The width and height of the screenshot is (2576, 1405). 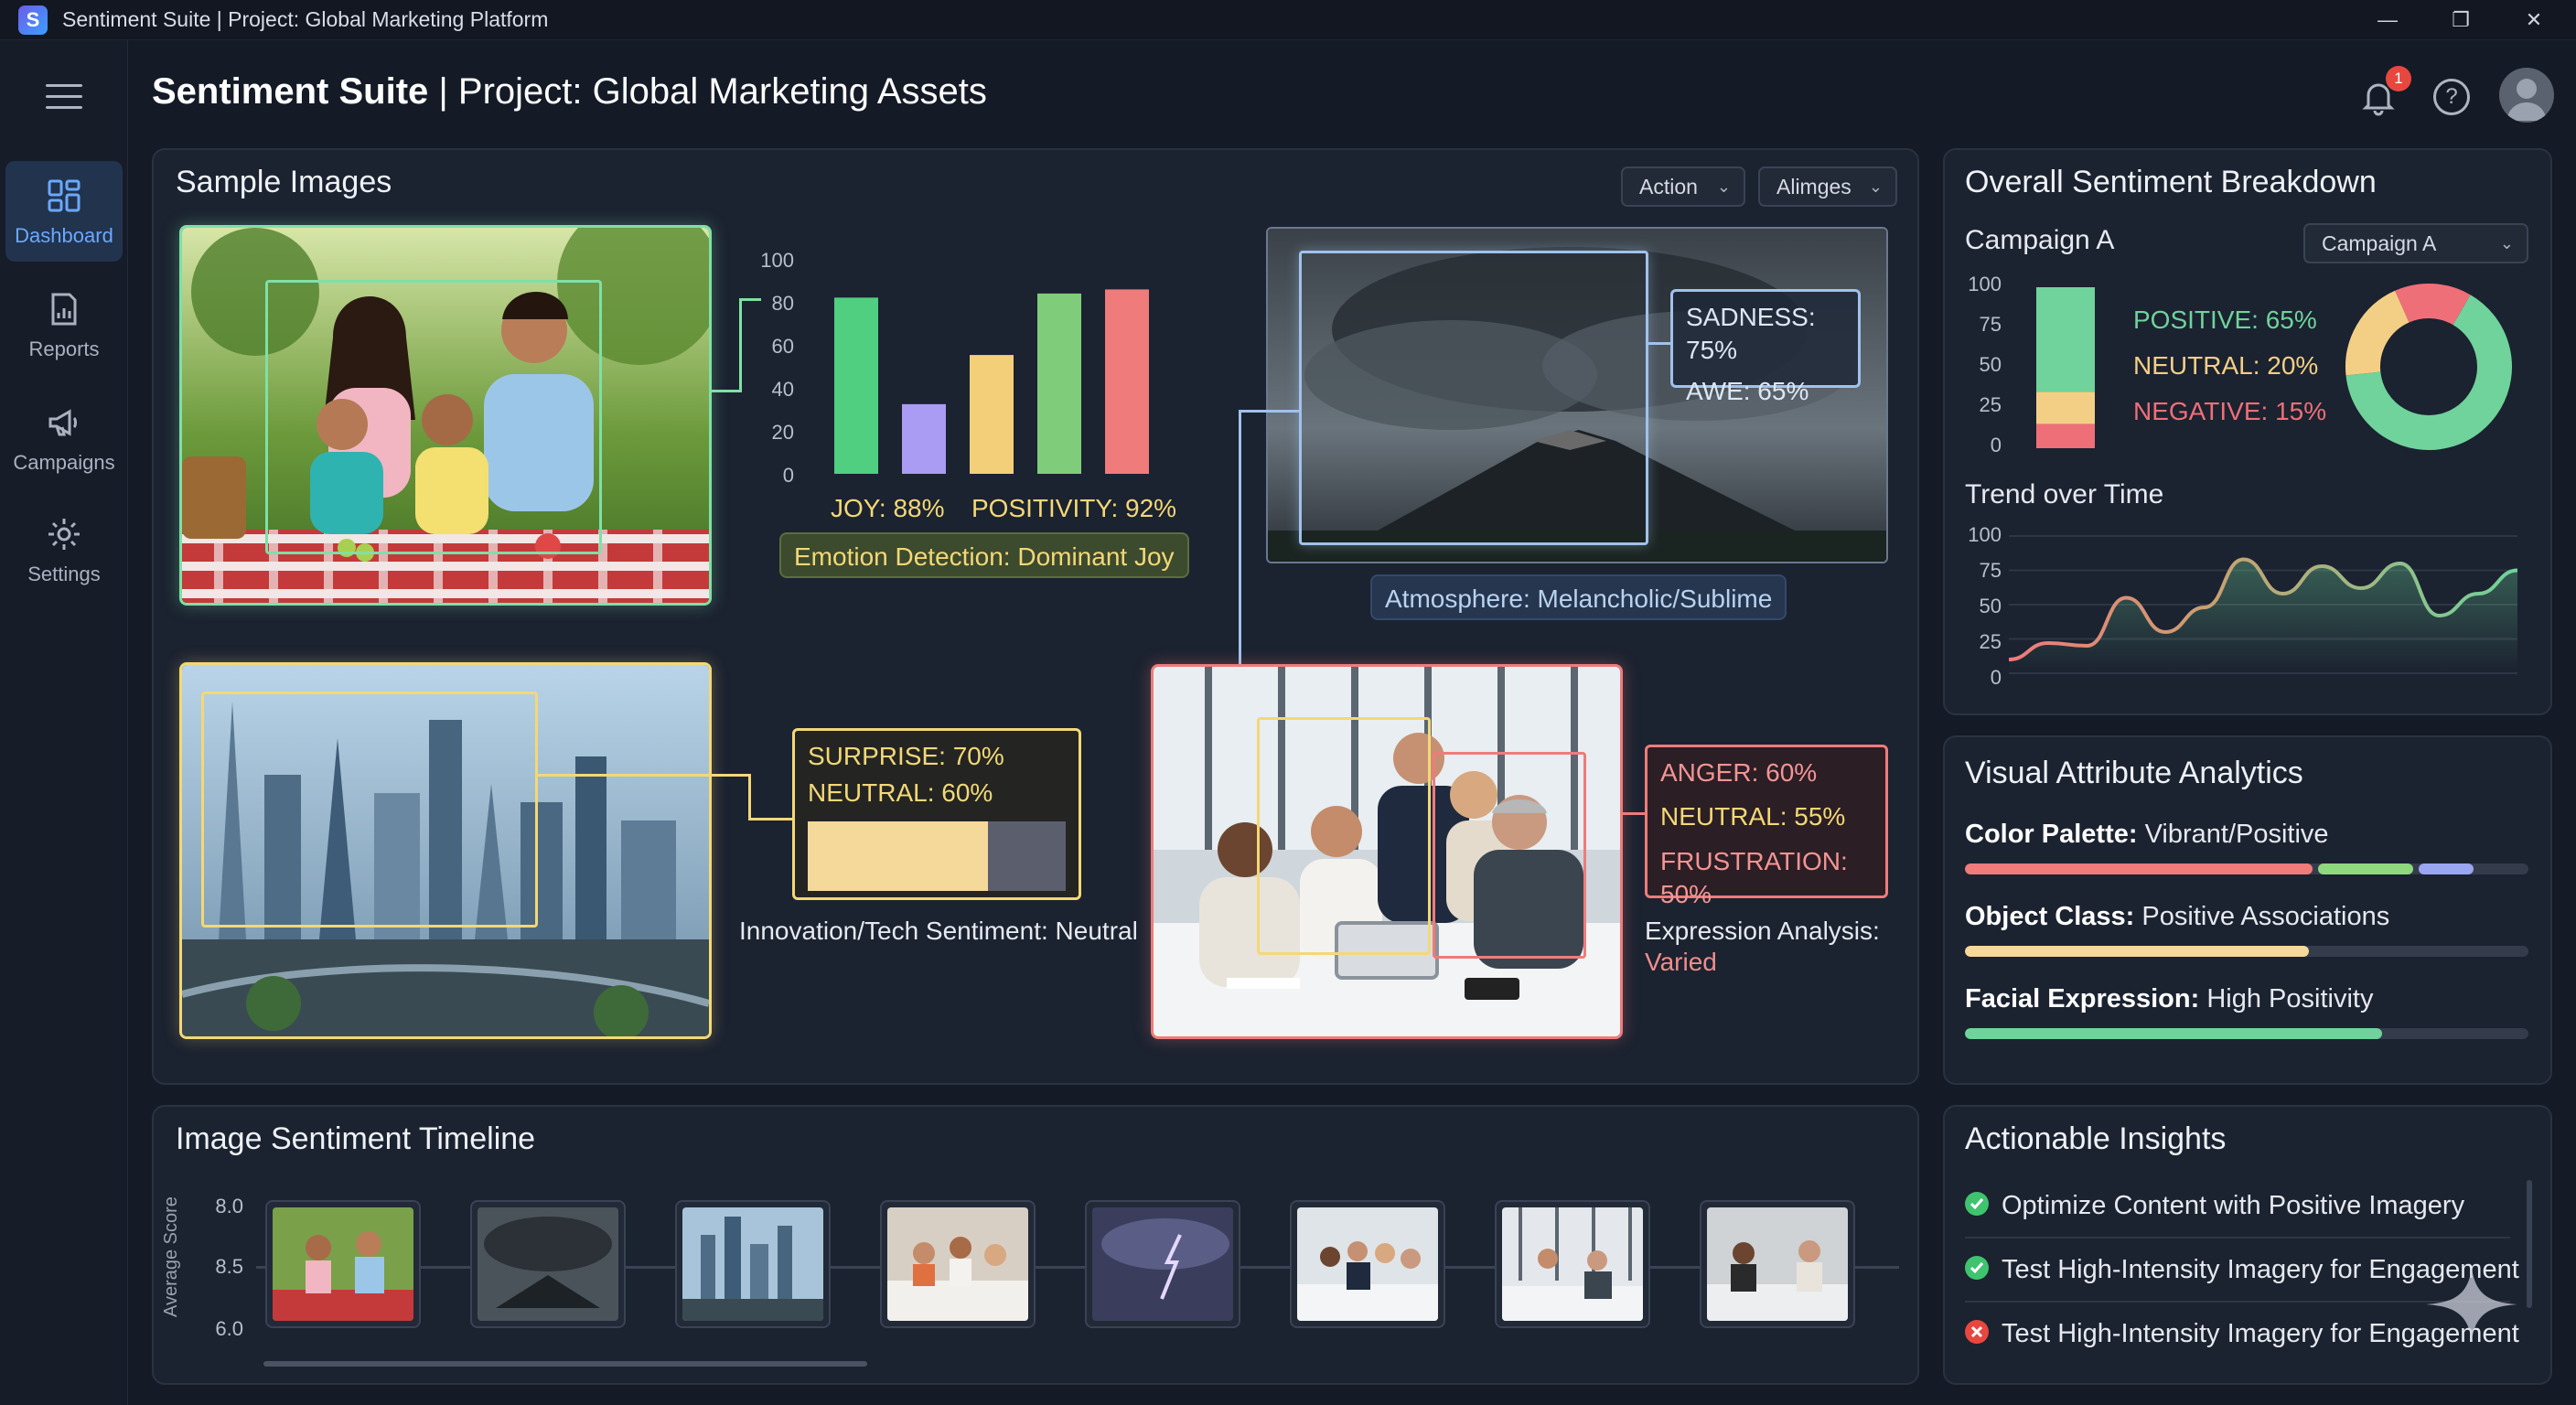 I want to click on joy-score: JOY: 88%, so click(x=888, y=508).